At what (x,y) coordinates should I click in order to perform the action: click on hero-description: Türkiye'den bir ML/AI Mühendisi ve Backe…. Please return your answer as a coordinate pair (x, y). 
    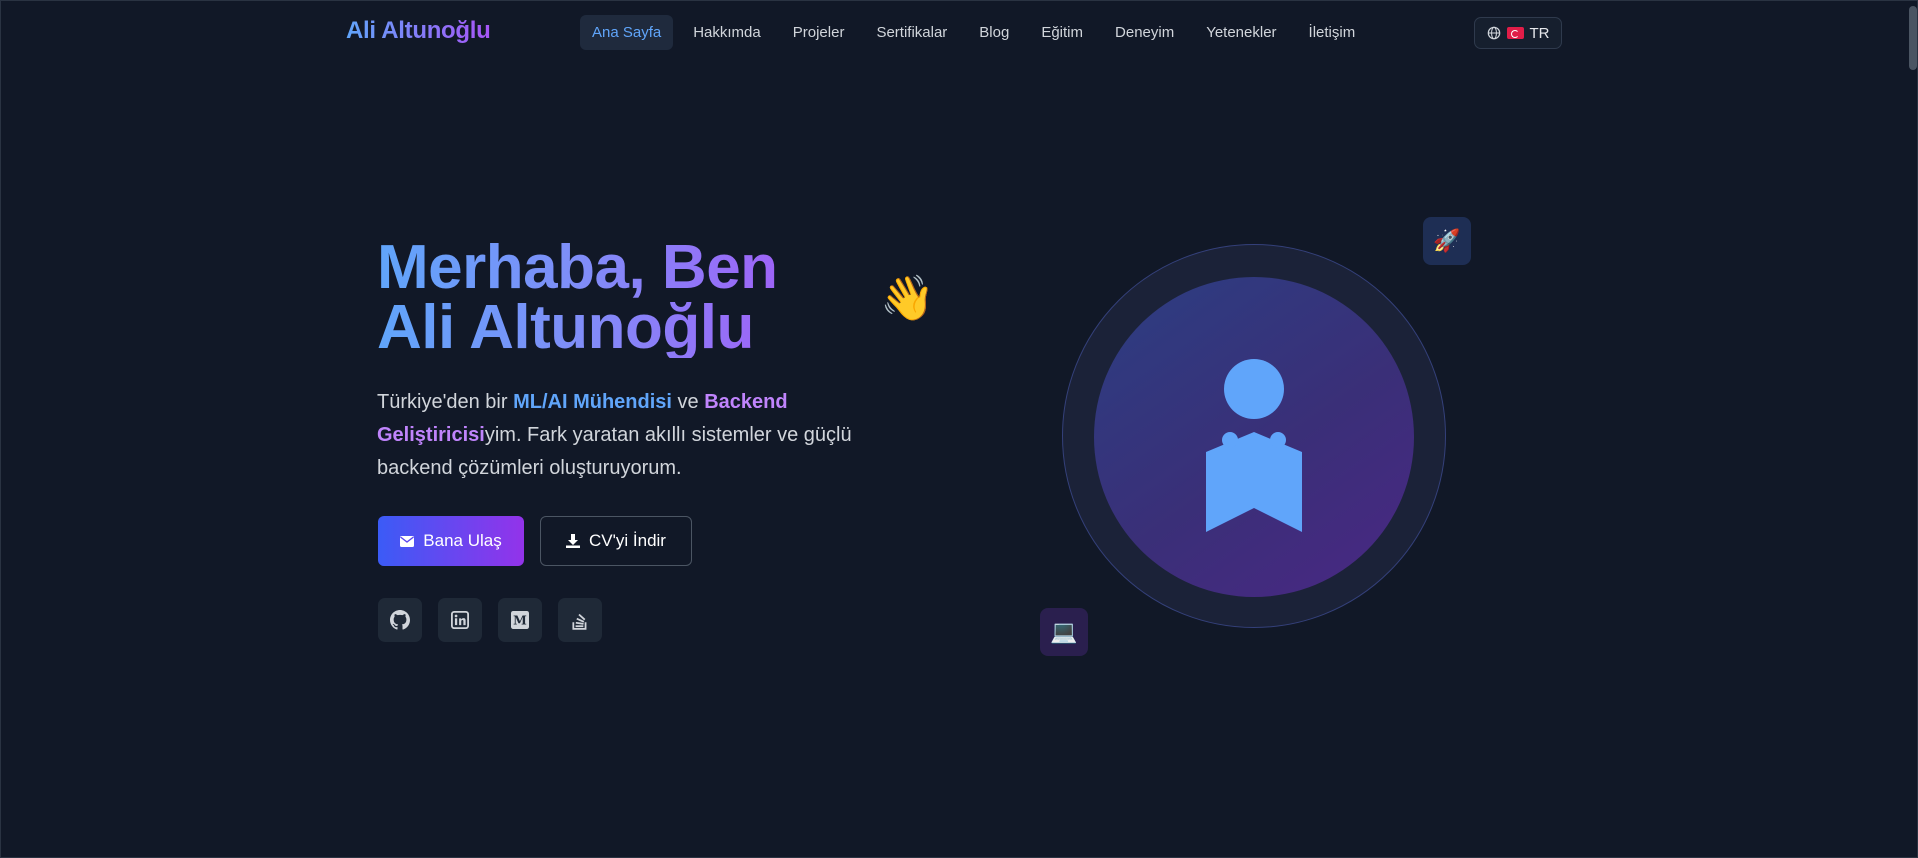
    Looking at the image, I should click on (637, 435).